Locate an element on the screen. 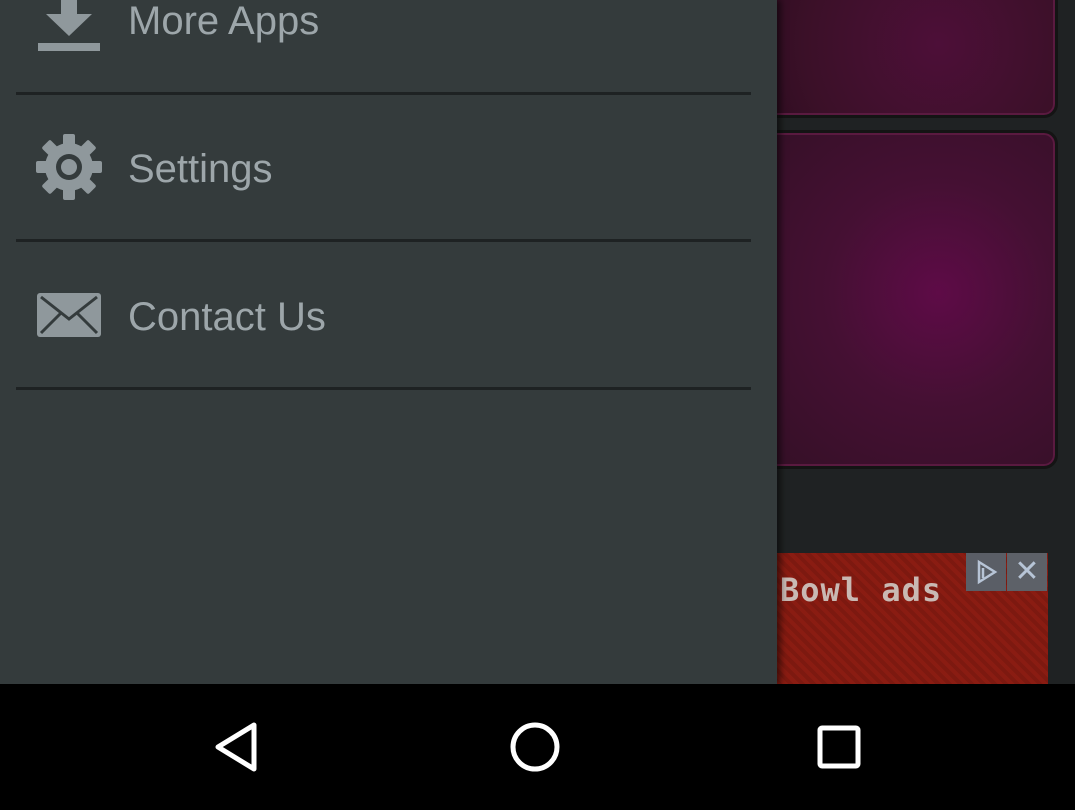 This screenshot has width=1075, height=810. game-tile-top is located at coordinates (909, 59).